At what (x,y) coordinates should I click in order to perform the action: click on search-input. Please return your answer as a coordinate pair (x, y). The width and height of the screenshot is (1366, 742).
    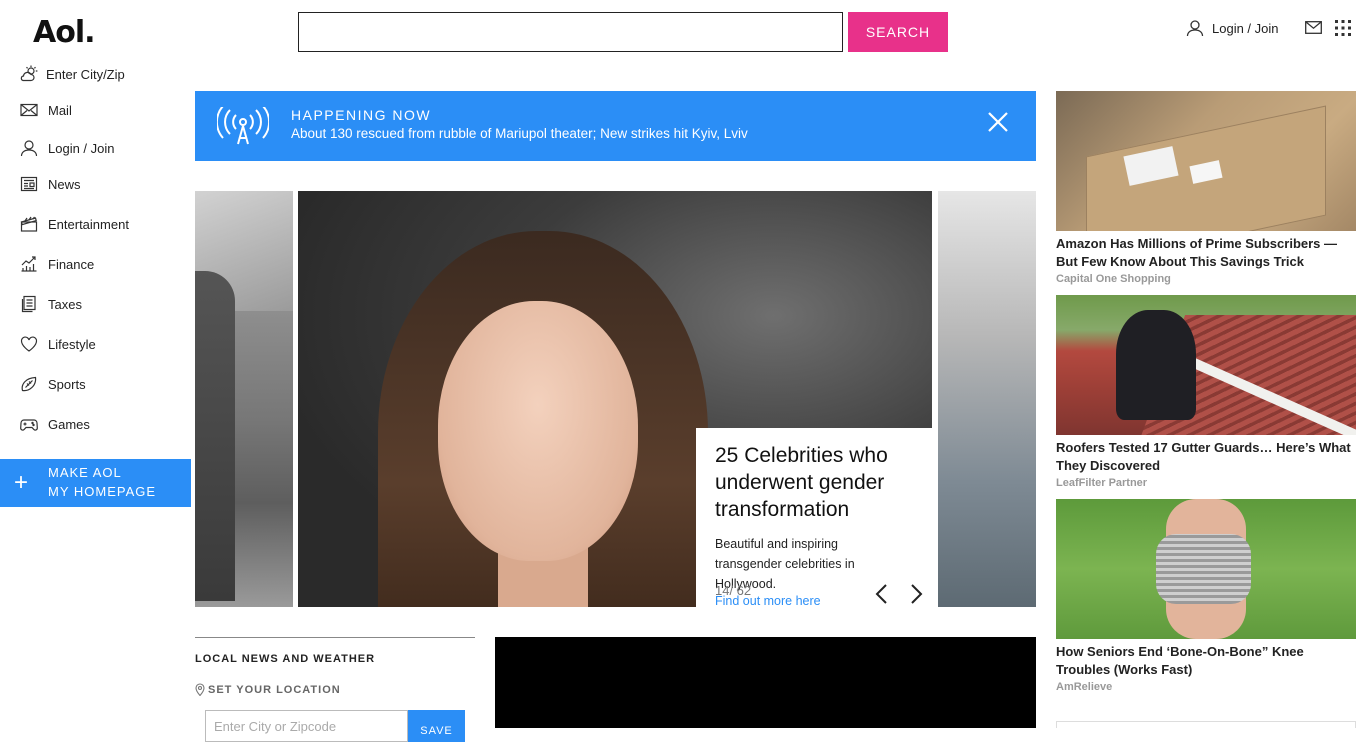
    Looking at the image, I should click on (570, 32).